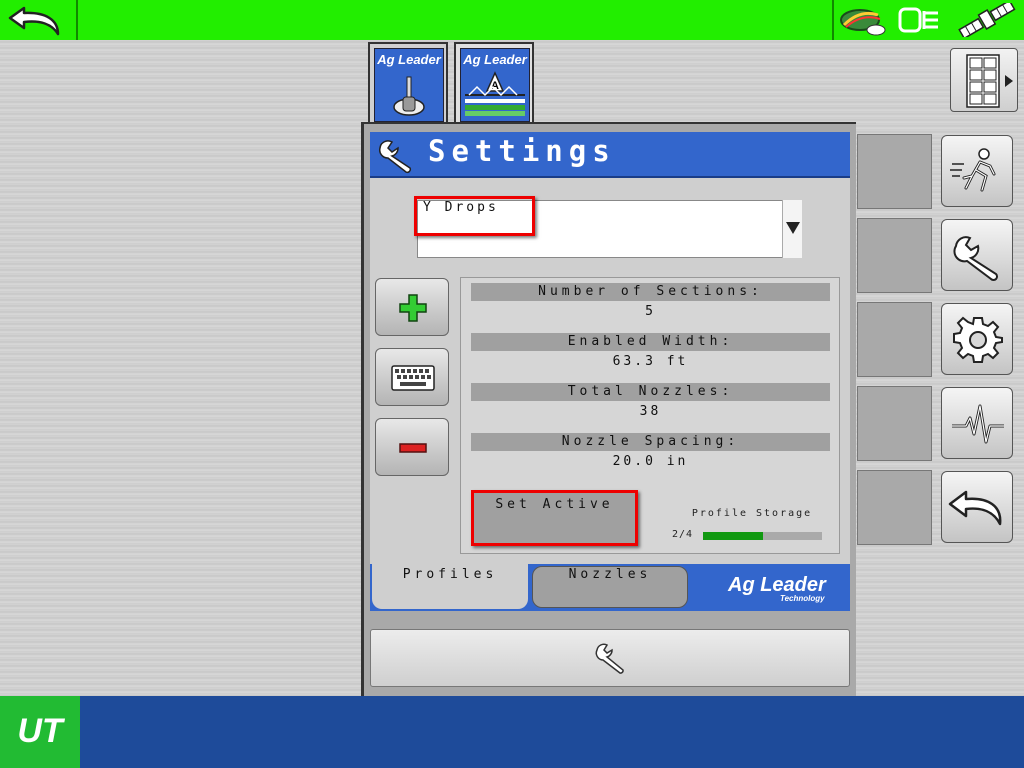 The width and height of the screenshot is (1024, 768). I want to click on joystick-icon, so click(409, 96).